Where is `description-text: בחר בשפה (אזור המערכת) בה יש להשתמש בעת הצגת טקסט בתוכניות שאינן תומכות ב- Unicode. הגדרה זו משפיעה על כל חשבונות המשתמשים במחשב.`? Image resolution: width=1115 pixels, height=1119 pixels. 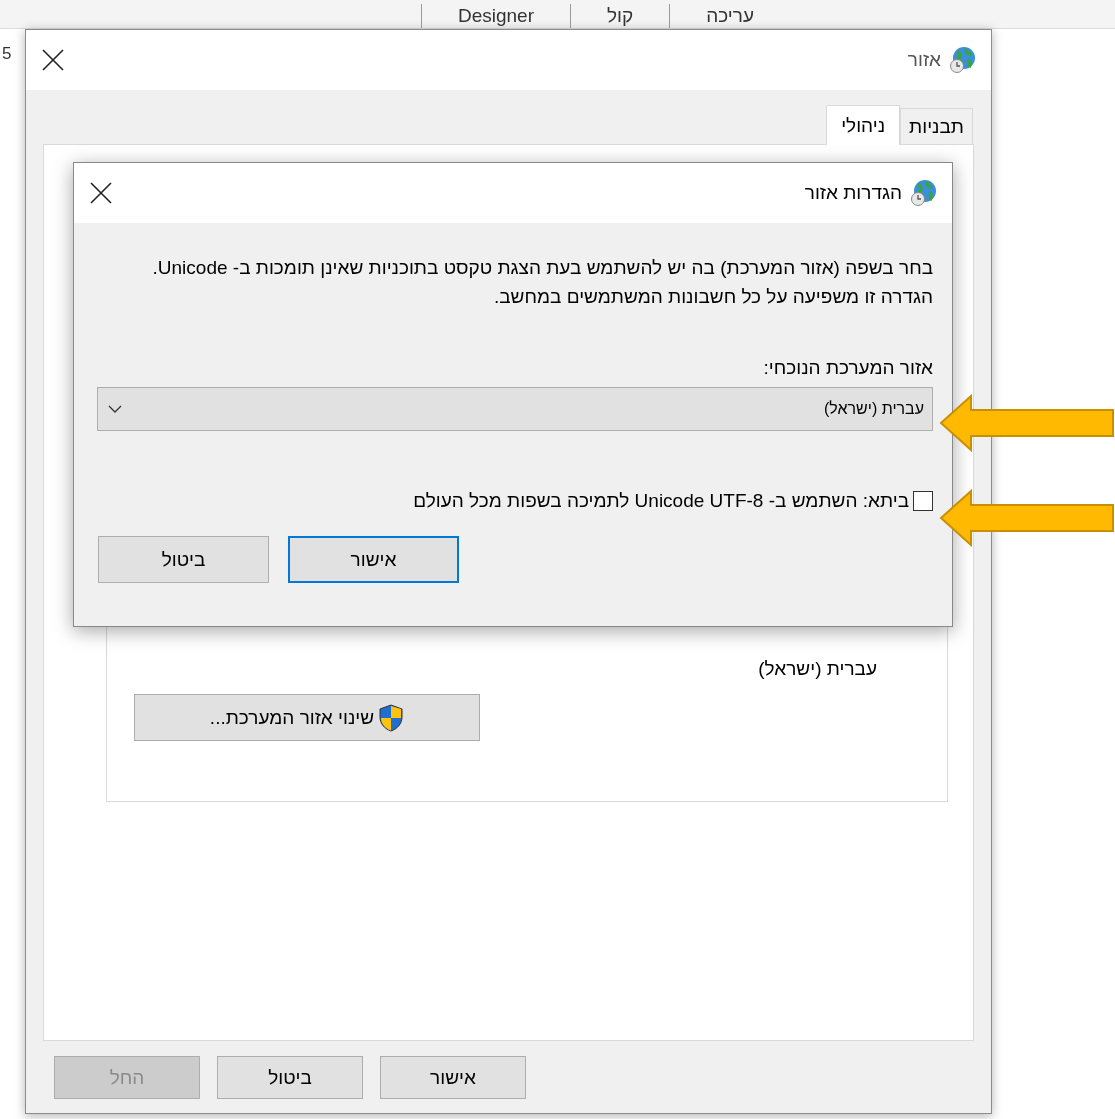 description-text: בחר בשפה (אזור המערכת) בה יש להשתמש בעת הצגת טקסט בתוכניות שאינן תומכות ב- Unicode. הגדרה זו משפיעה על כל חשבונות המשתמשים במחשב. is located at coordinates (542, 282).